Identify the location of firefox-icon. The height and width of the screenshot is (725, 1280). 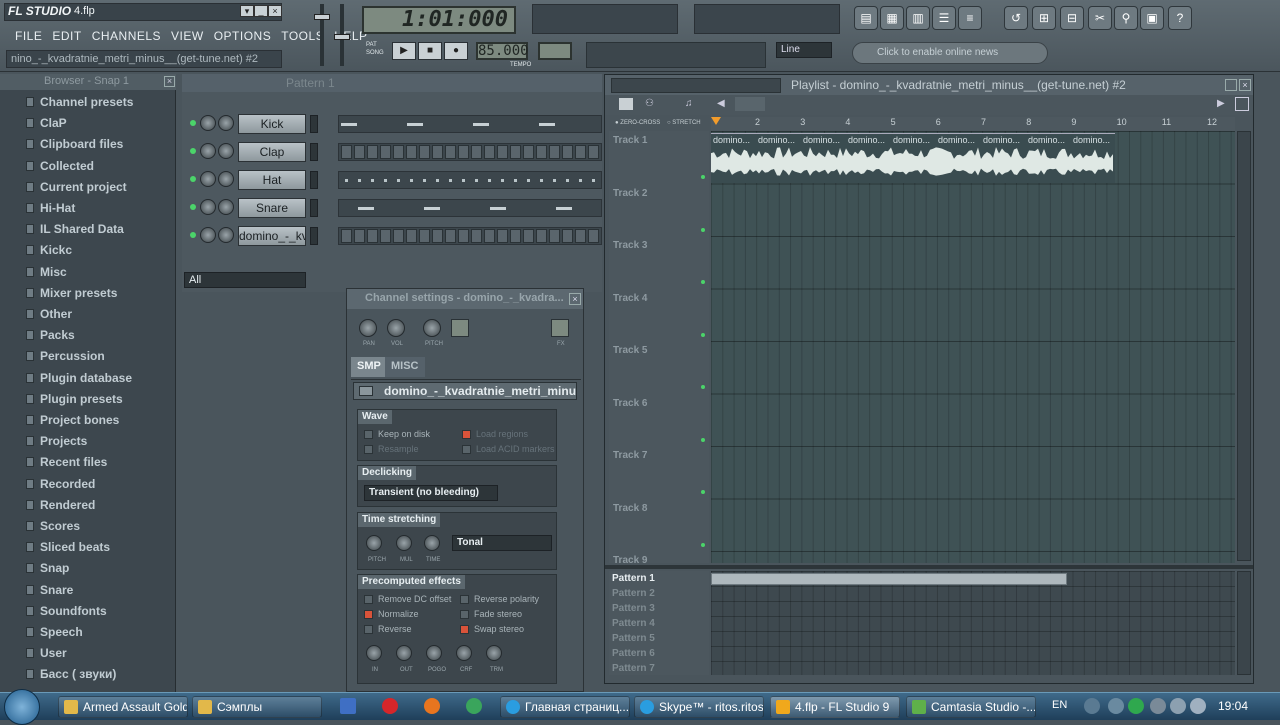
(432, 706).